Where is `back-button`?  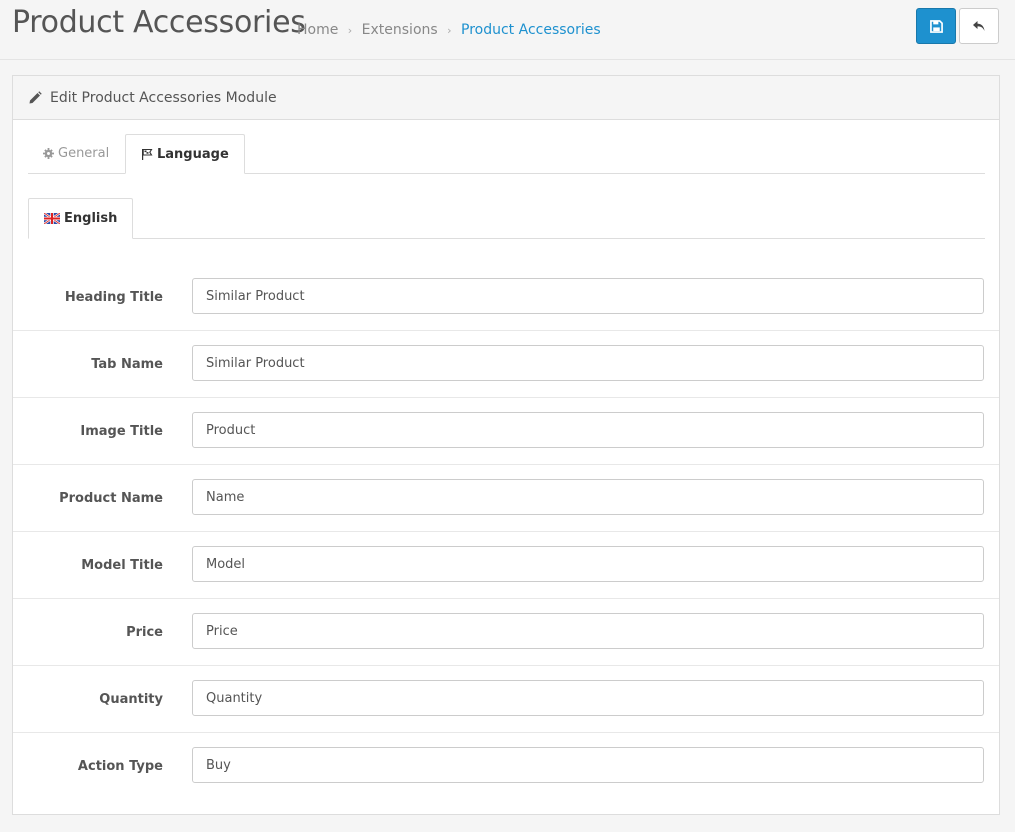 back-button is located at coordinates (979, 26).